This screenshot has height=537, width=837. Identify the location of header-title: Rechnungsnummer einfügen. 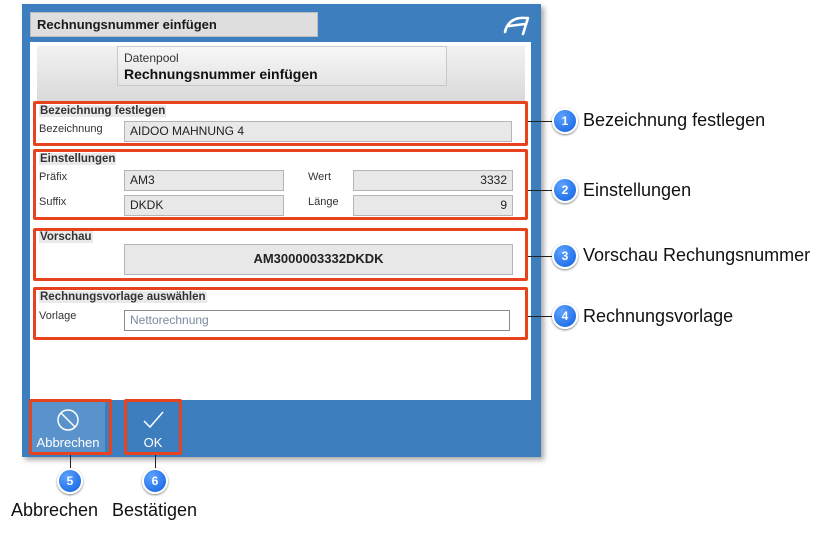
(221, 74).